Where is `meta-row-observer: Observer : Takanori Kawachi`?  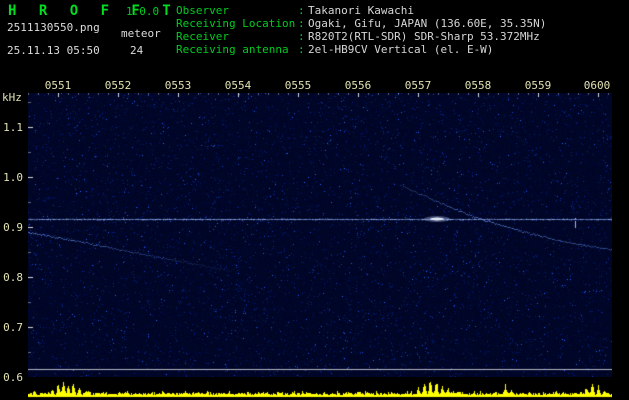 meta-row-observer: Observer : Takanori Kawachi is located at coordinates (361, 10).